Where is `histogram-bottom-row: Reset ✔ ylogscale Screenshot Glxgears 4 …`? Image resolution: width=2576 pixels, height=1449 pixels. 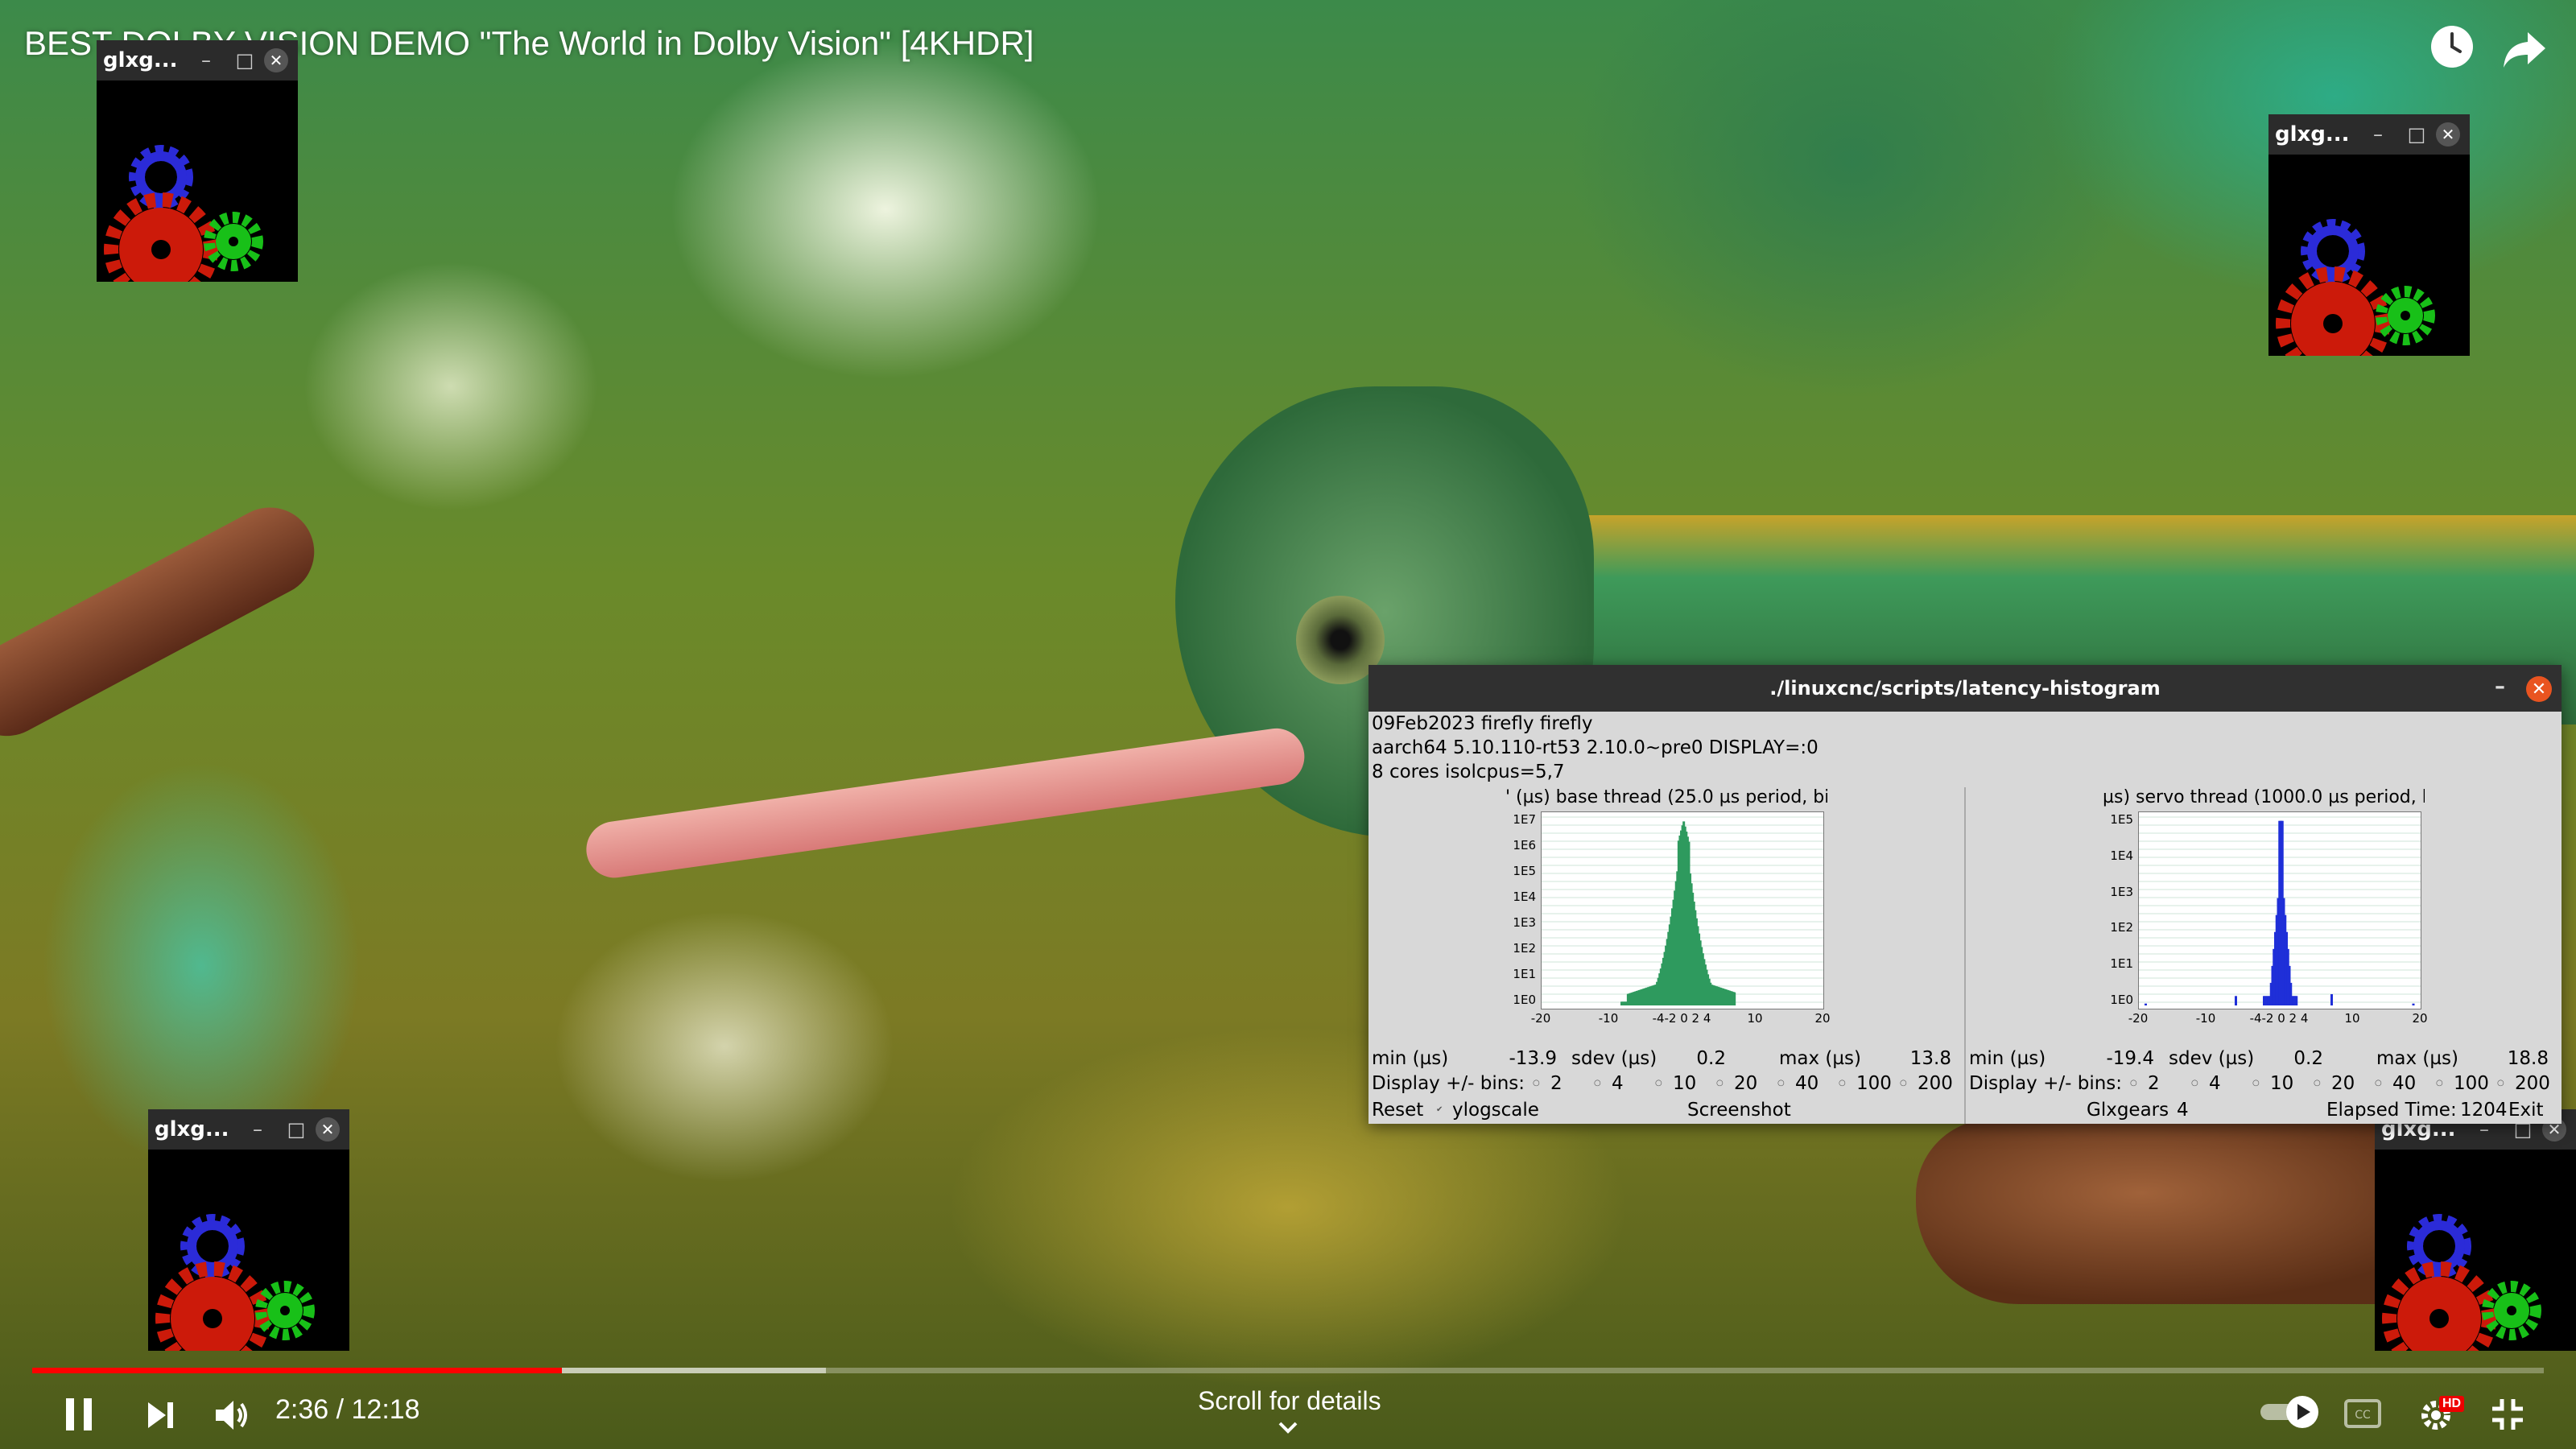 histogram-bottom-row: Reset ✔ ylogscale Screenshot Glxgears 4 … is located at coordinates (1967, 1110).